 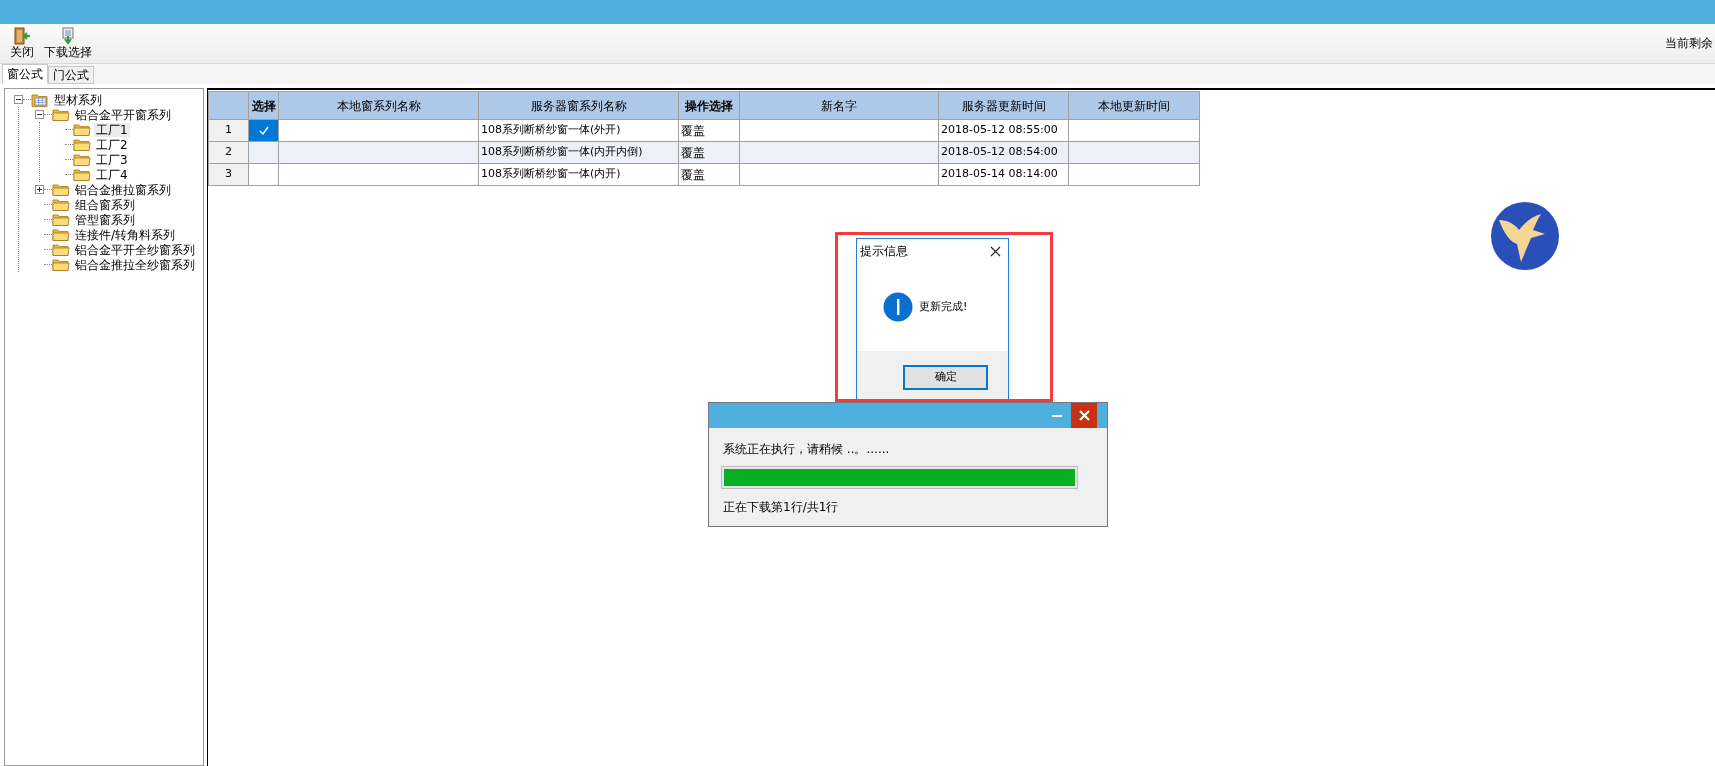 What do you see at coordinates (40, 99) in the screenshot?
I see `database-folder-icon` at bounding box center [40, 99].